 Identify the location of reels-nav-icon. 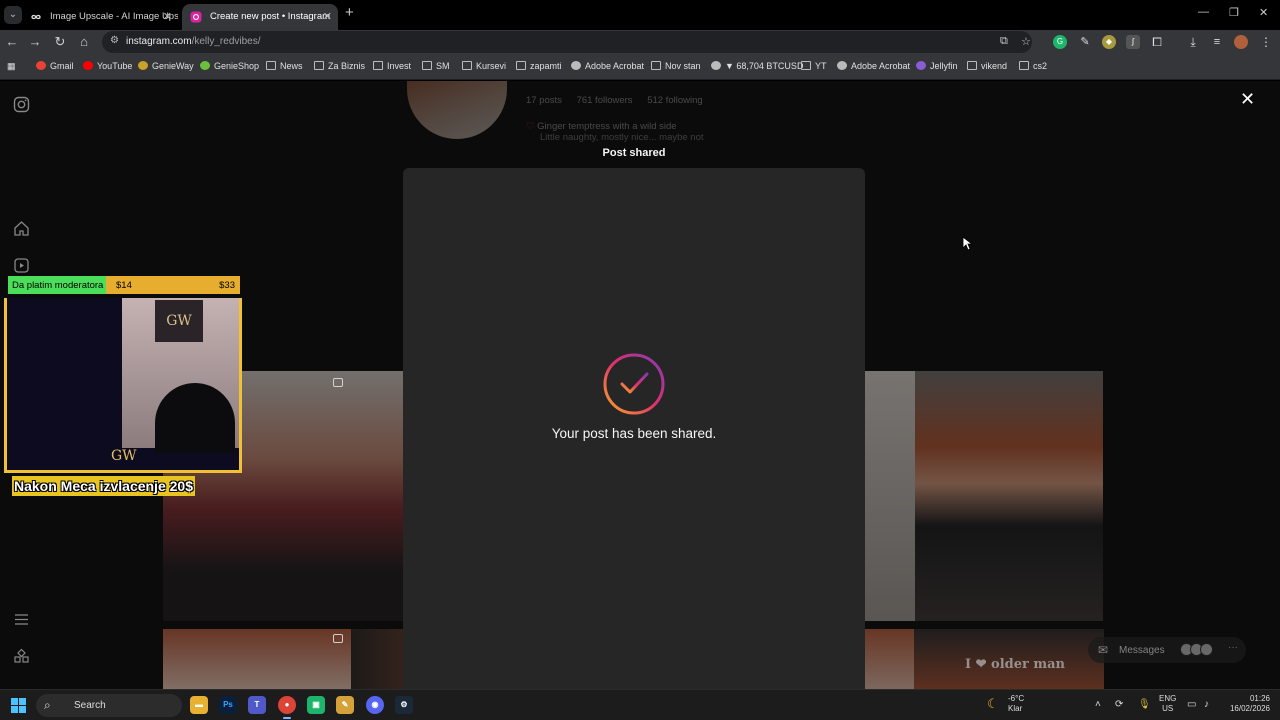
(21, 265).